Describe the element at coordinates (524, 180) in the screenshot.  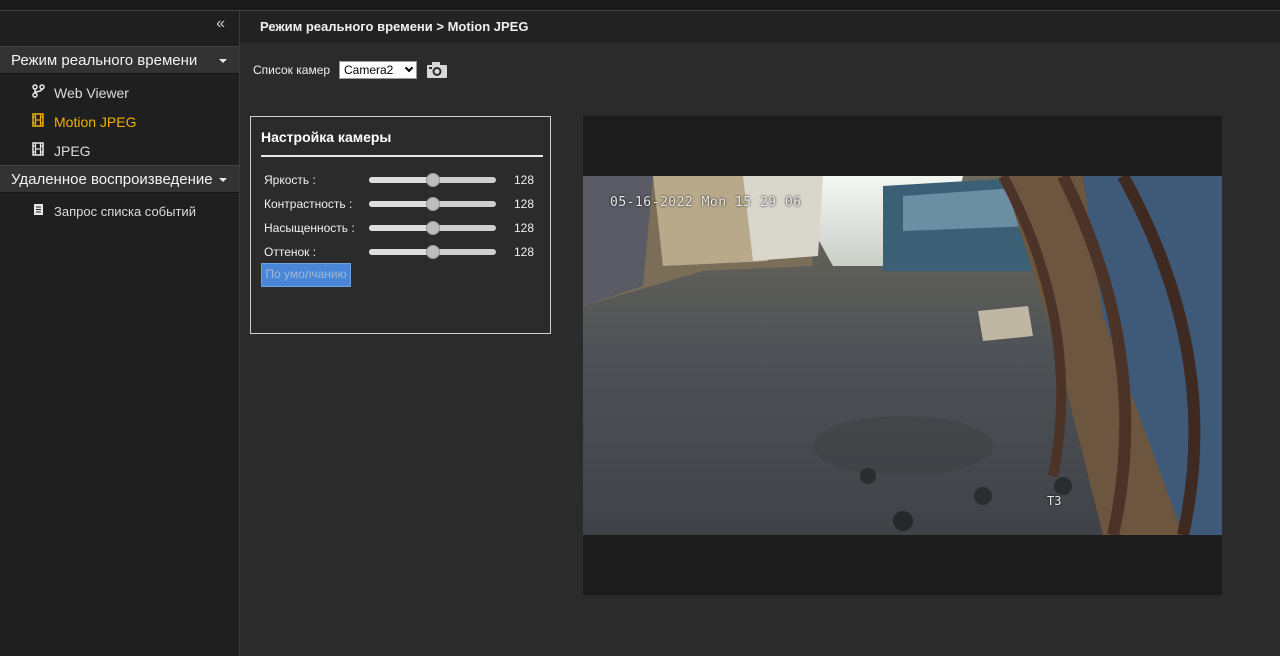
I see `brightness-value: 128` at that location.